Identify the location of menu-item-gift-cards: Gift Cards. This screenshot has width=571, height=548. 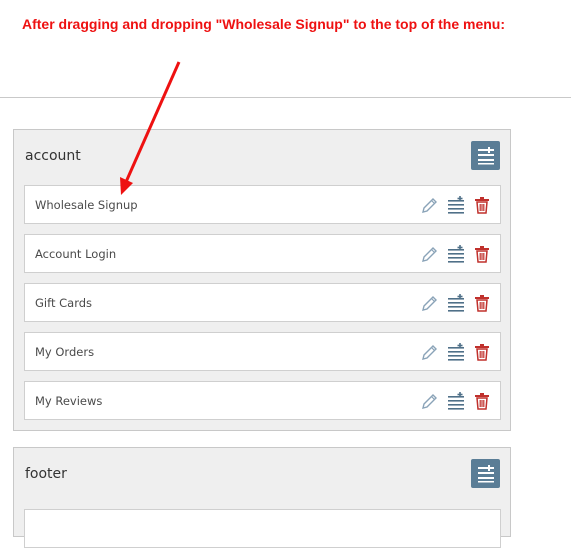
(262, 302).